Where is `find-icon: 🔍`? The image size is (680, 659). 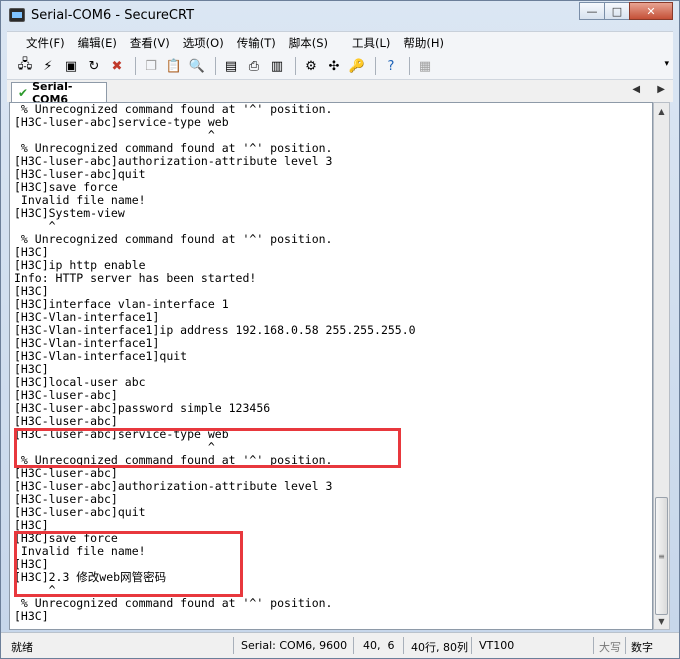
find-icon: 🔍 is located at coordinates (197, 66).